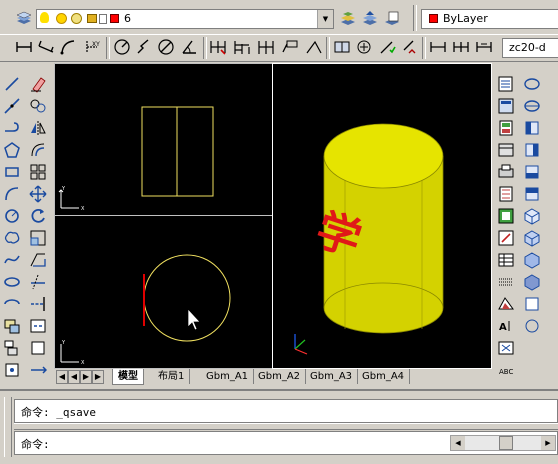 The height and width of the screenshot is (464, 558). What do you see at coordinates (325, 19) in the screenshot?
I see `chevron-down-icon: ▼` at bounding box center [325, 19].